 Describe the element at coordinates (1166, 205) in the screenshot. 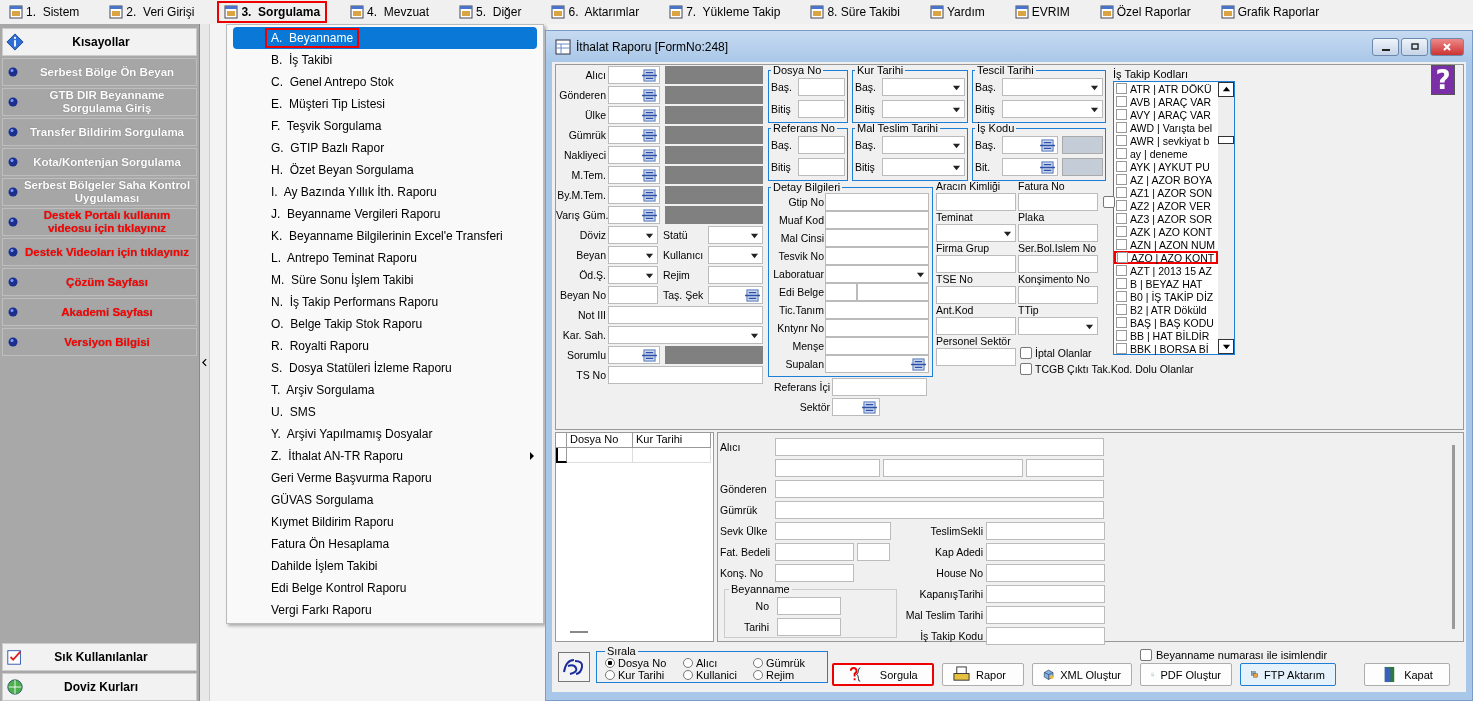

I see `list-item: AZ2 | AZOR VER` at that location.